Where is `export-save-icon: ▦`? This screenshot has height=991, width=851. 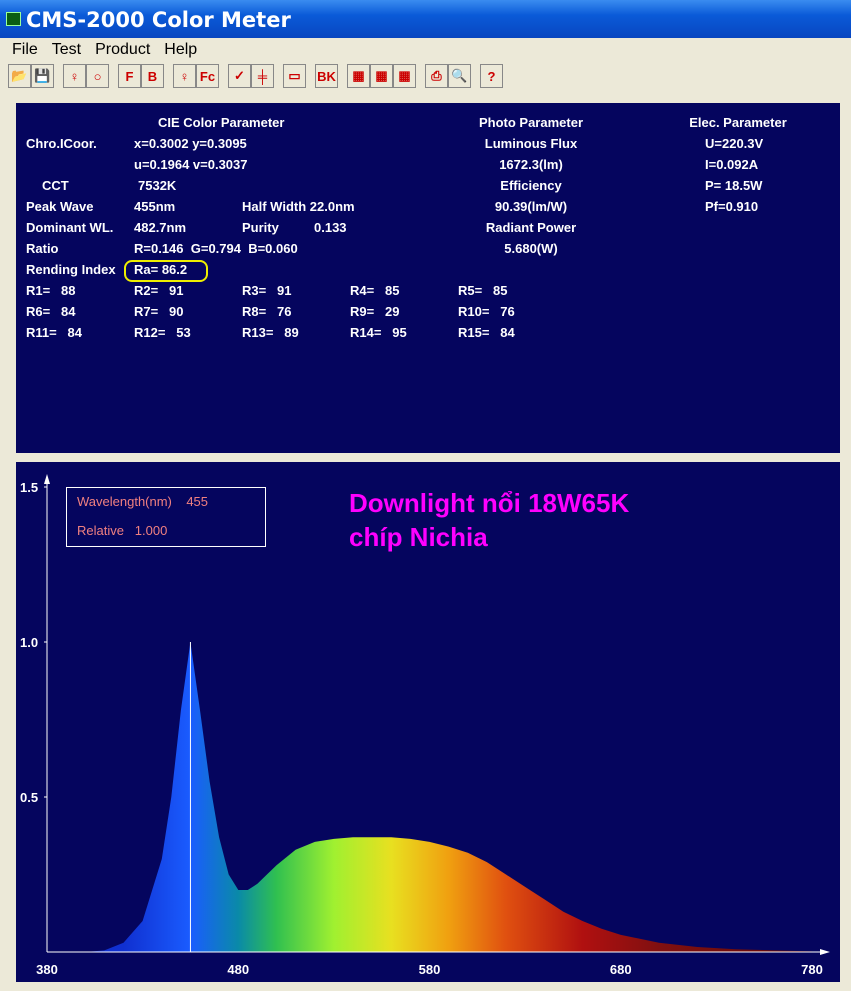
export-save-icon: ▦ is located at coordinates (381, 75).